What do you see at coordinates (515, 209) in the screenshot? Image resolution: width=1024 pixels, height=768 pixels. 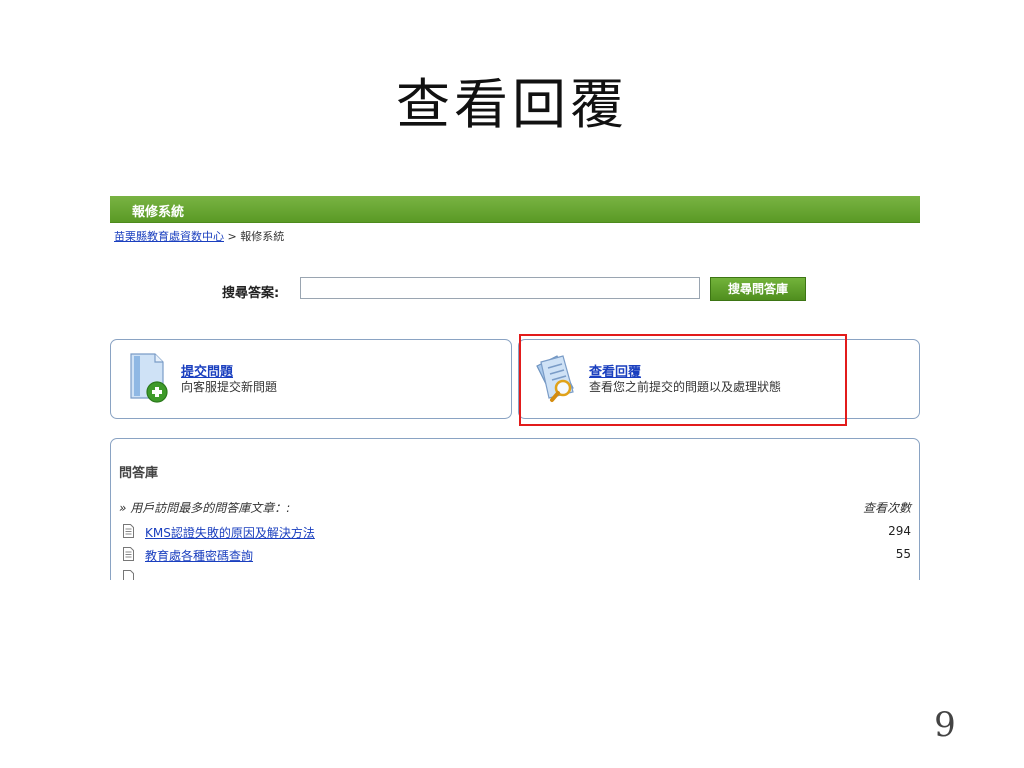 I see `app-header: 報修系統` at bounding box center [515, 209].